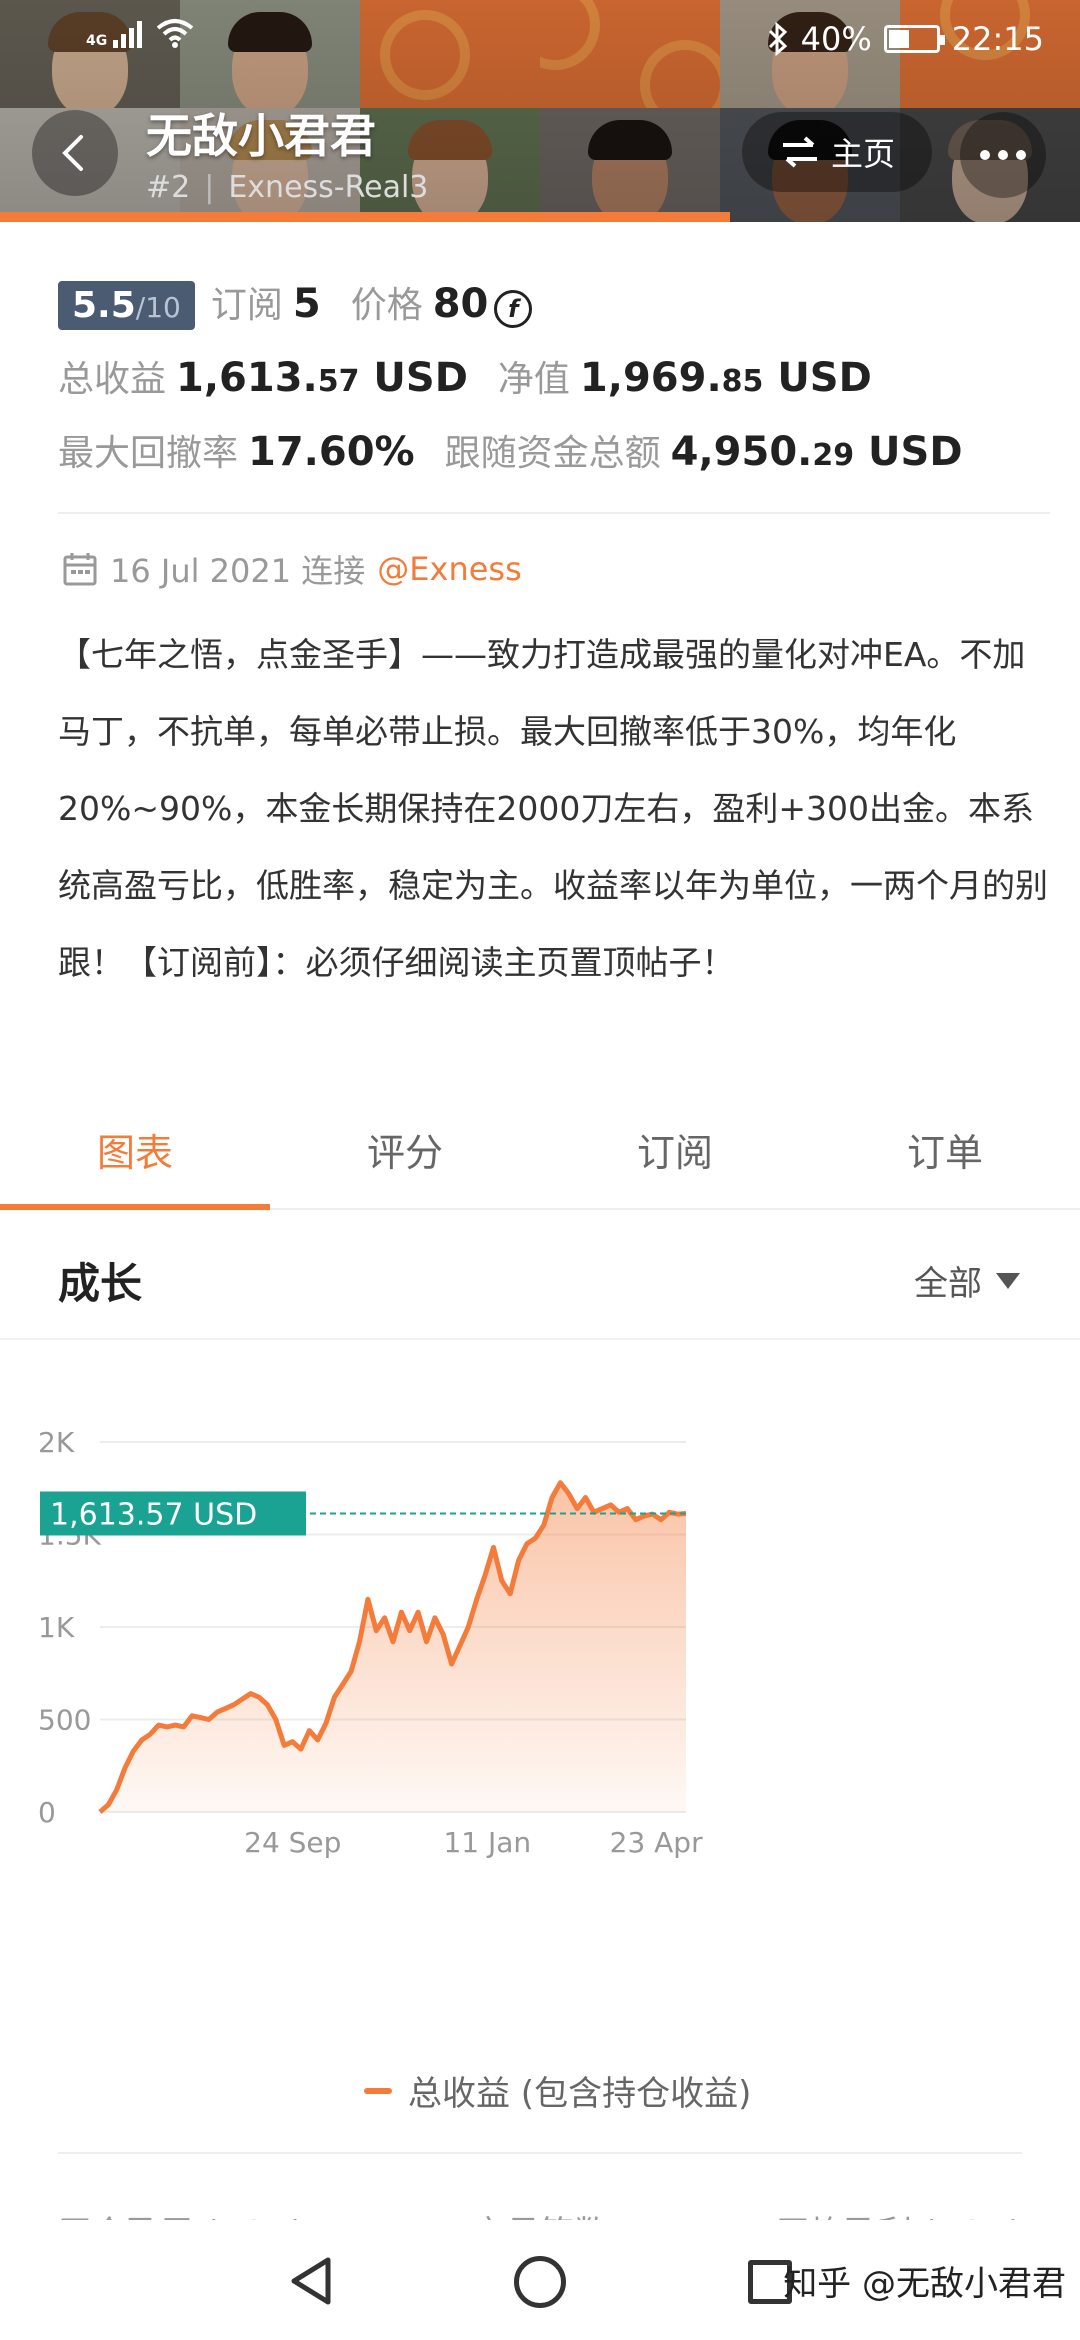  What do you see at coordinates (948, 1284) in the screenshot?
I see `range-value: 全部` at bounding box center [948, 1284].